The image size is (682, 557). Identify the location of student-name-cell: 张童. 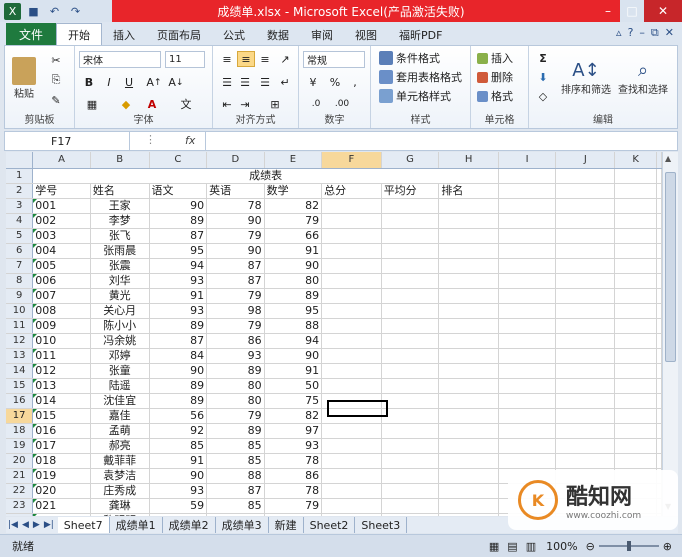
(120, 371).